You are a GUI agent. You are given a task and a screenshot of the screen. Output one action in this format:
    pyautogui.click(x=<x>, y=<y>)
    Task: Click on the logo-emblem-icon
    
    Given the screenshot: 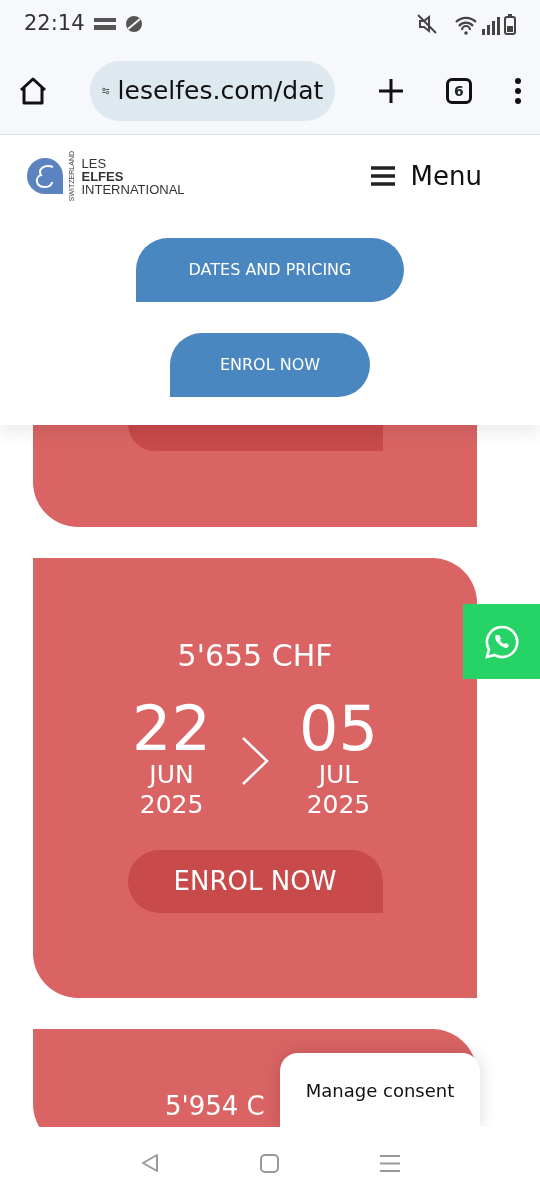 What is the action you would take?
    pyautogui.click(x=45, y=176)
    